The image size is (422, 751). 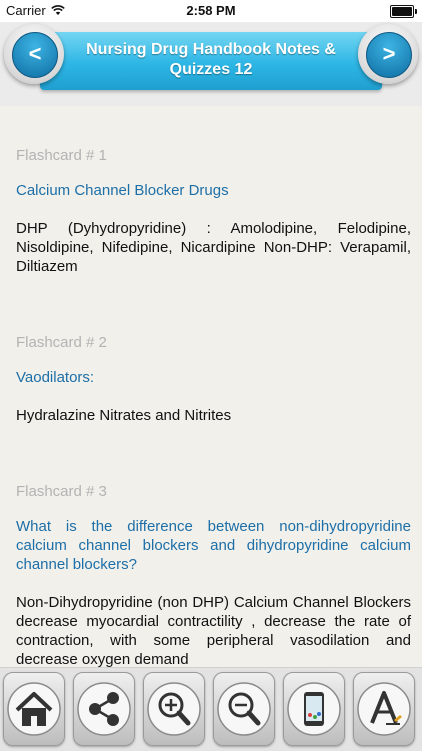 I want to click on flashcard-question: Calcium Channel Blocker Drugs, so click(x=122, y=190).